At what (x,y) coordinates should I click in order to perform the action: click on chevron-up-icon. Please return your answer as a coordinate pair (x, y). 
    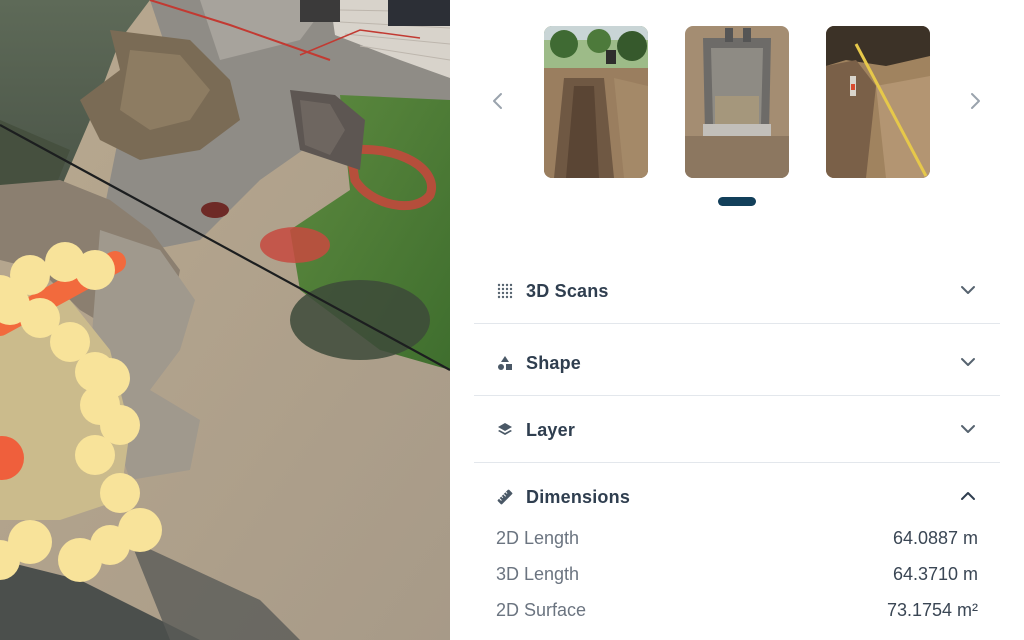
    Looking at the image, I should click on (968, 496).